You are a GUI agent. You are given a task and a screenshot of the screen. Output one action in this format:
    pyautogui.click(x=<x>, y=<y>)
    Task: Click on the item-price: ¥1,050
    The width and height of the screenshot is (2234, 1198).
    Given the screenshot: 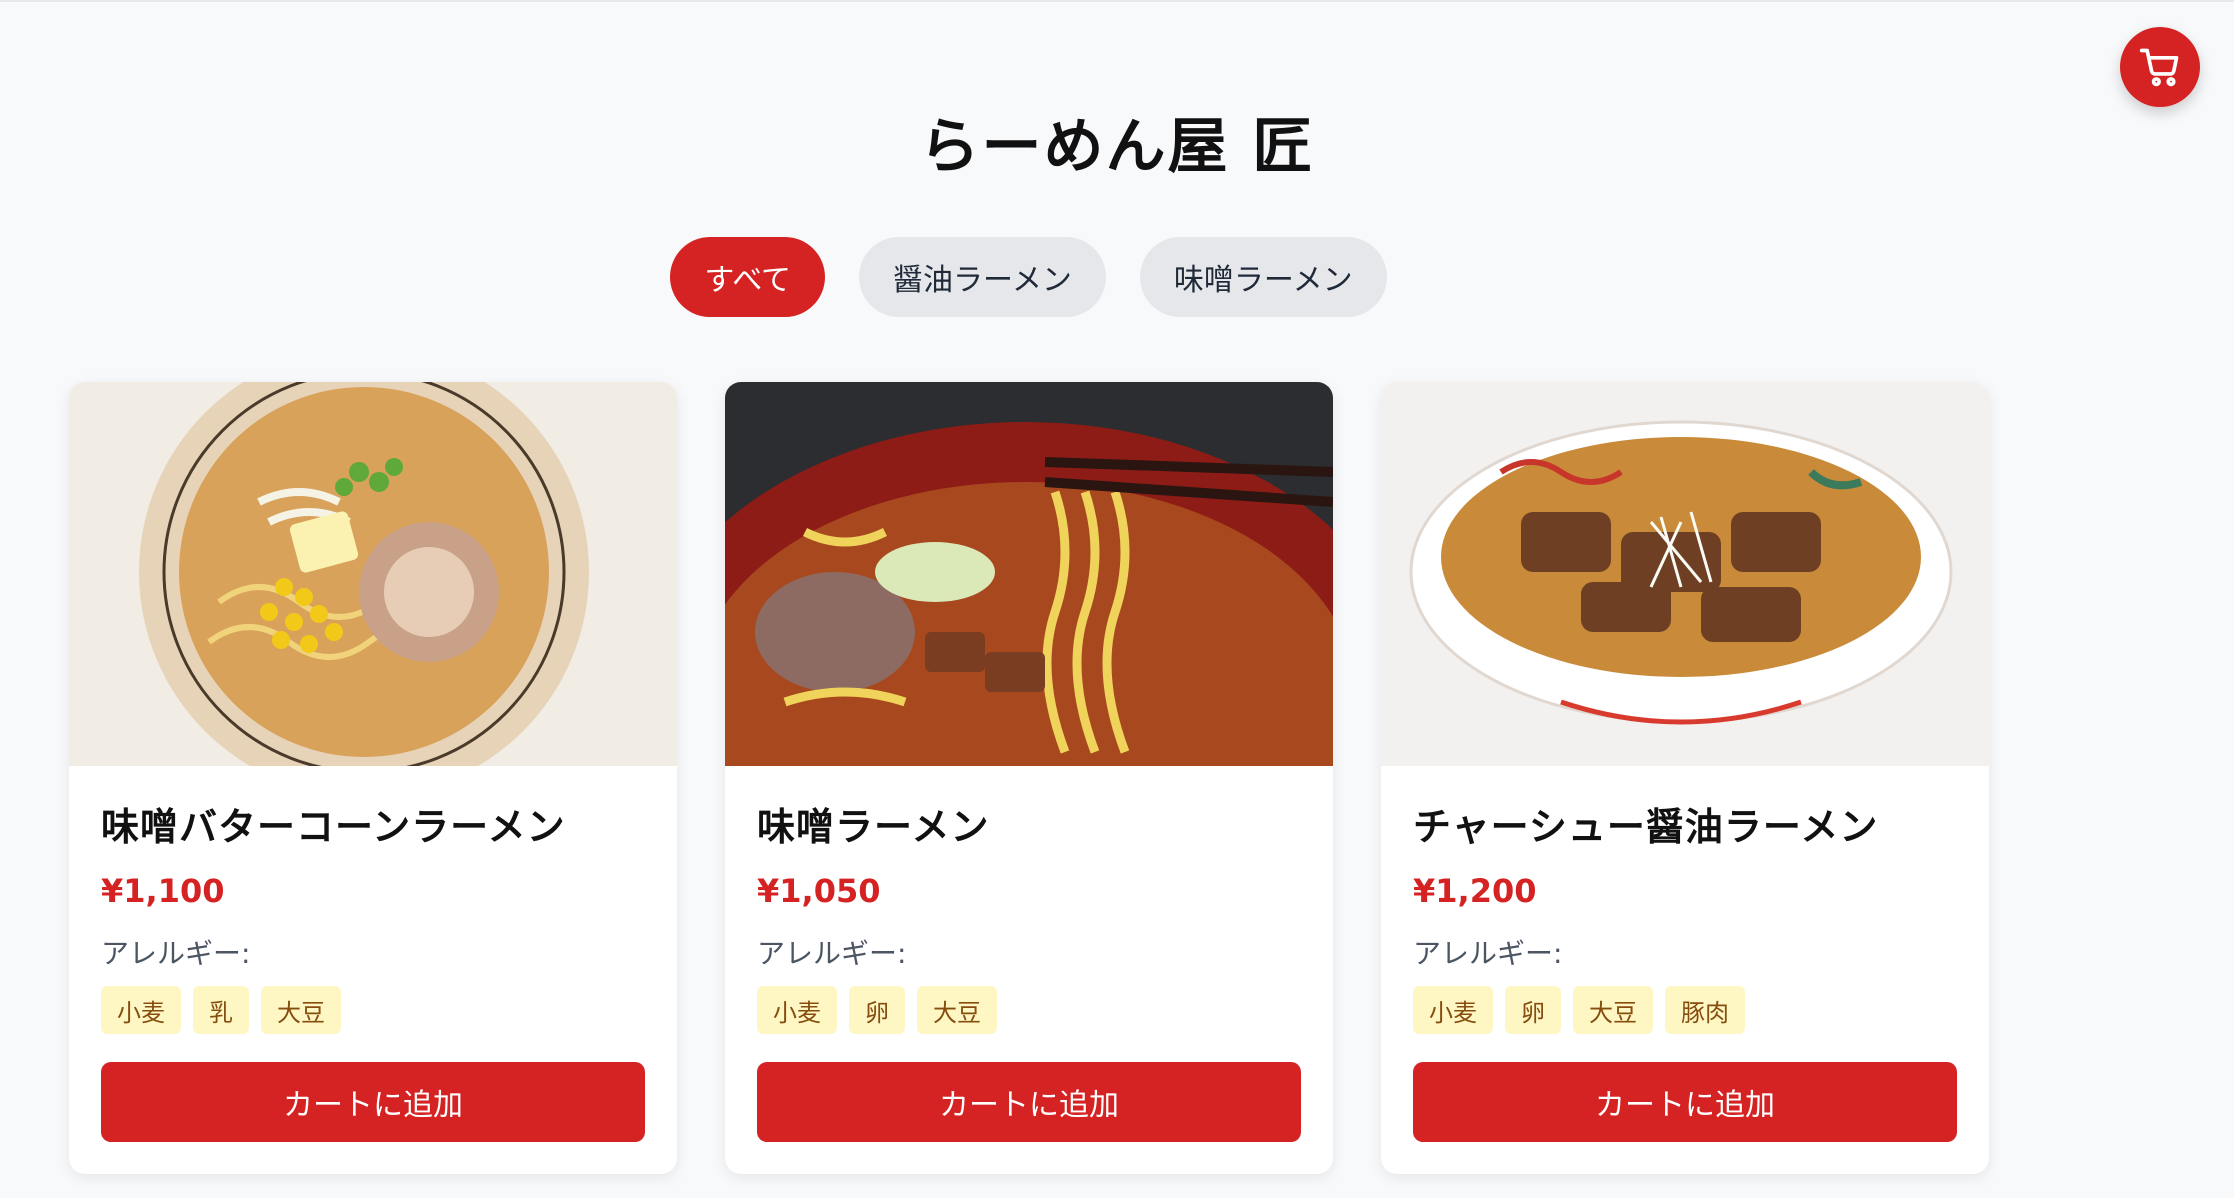 What is the action you would take?
    pyautogui.click(x=819, y=891)
    